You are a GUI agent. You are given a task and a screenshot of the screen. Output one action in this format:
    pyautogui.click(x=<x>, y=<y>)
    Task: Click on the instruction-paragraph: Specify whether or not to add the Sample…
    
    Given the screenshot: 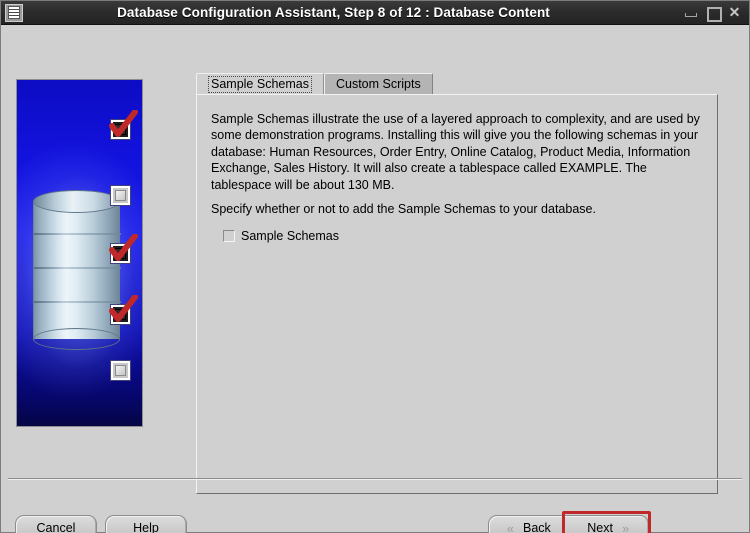 What is the action you would take?
    pyautogui.click(x=403, y=209)
    